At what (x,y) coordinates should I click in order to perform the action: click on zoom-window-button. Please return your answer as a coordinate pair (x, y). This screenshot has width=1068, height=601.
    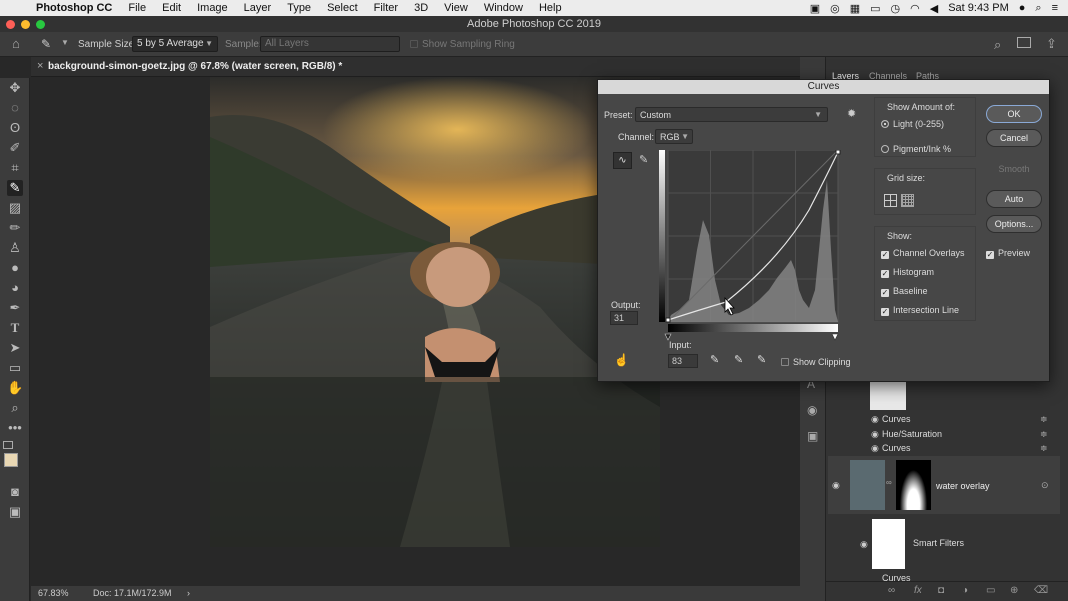
    Looking at the image, I should click on (40, 24).